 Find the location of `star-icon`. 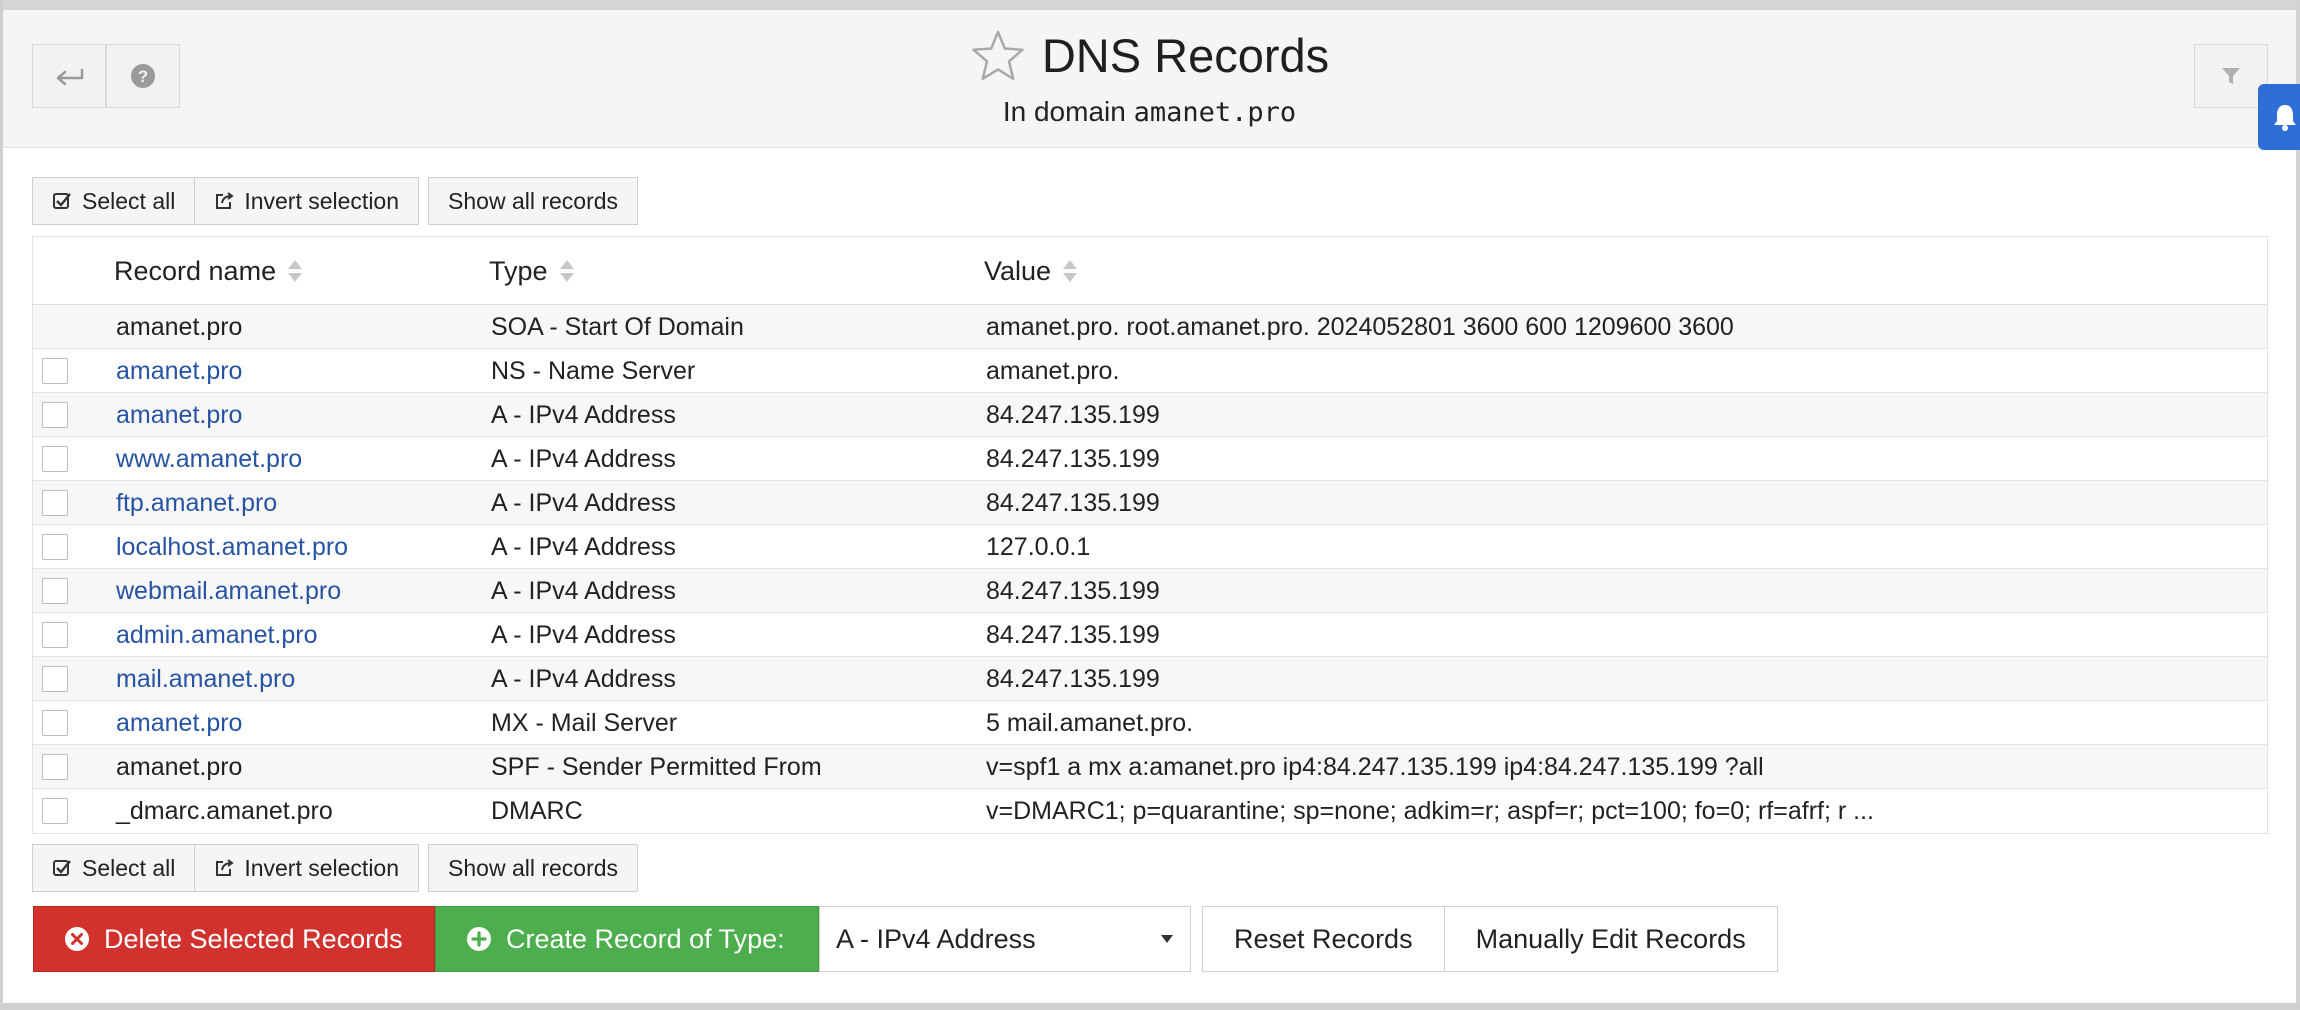

star-icon is located at coordinates (998, 56).